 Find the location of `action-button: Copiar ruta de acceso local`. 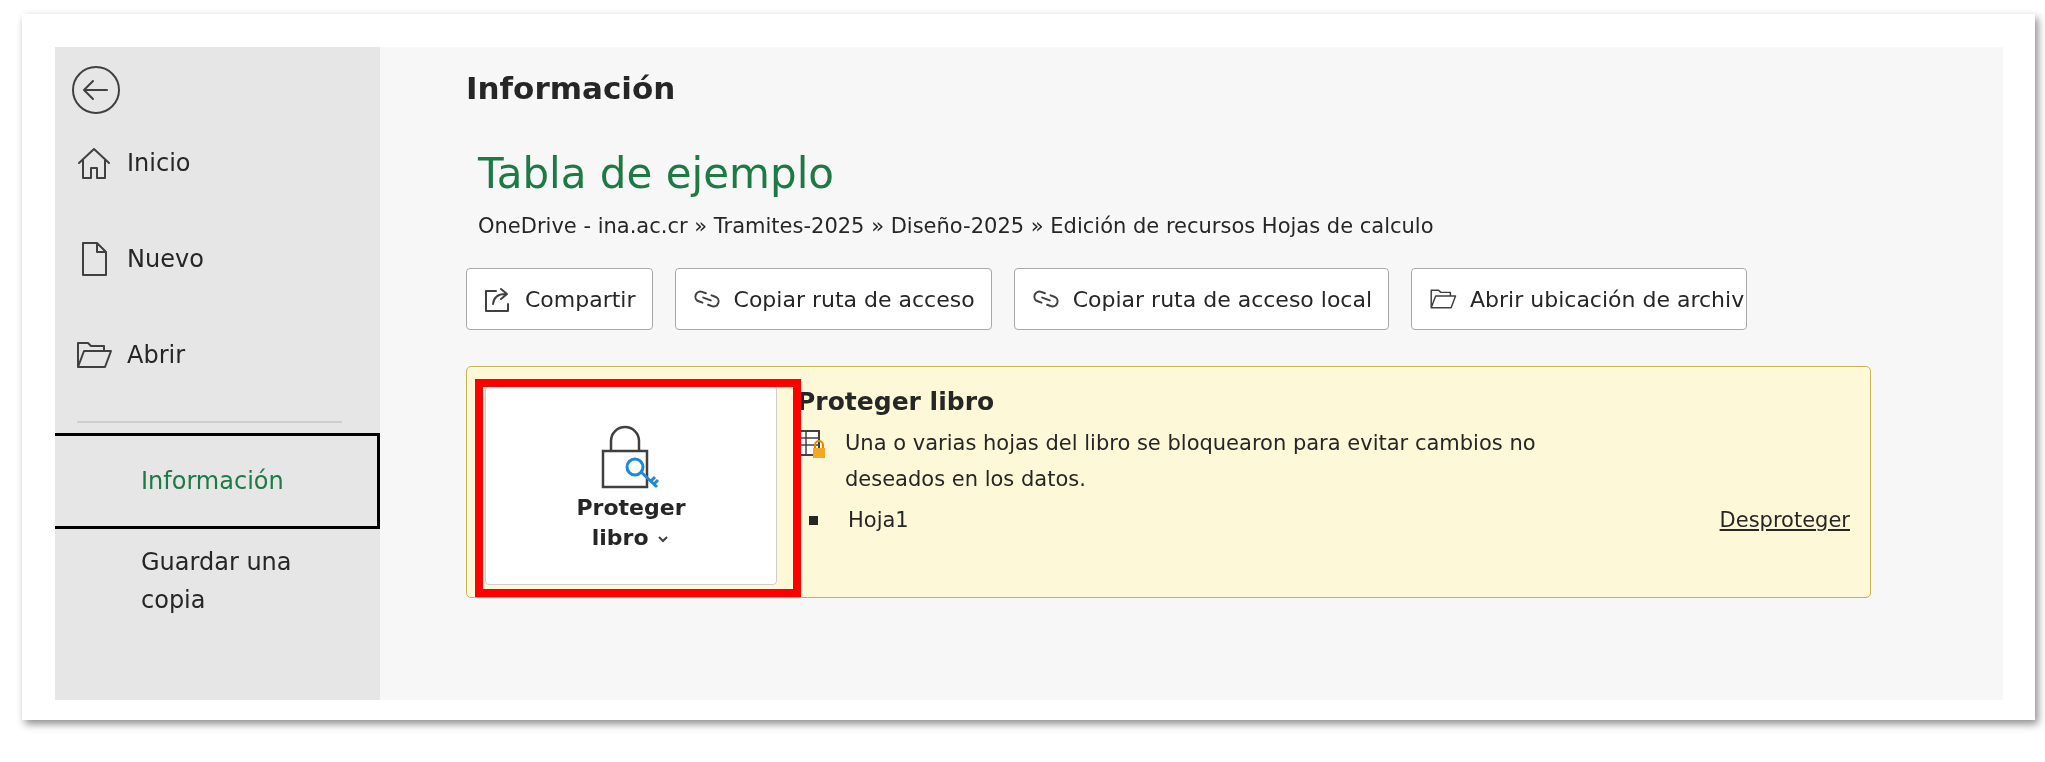

action-button: Copiar ruta de acceso local is located at coordinates (1201, 299).